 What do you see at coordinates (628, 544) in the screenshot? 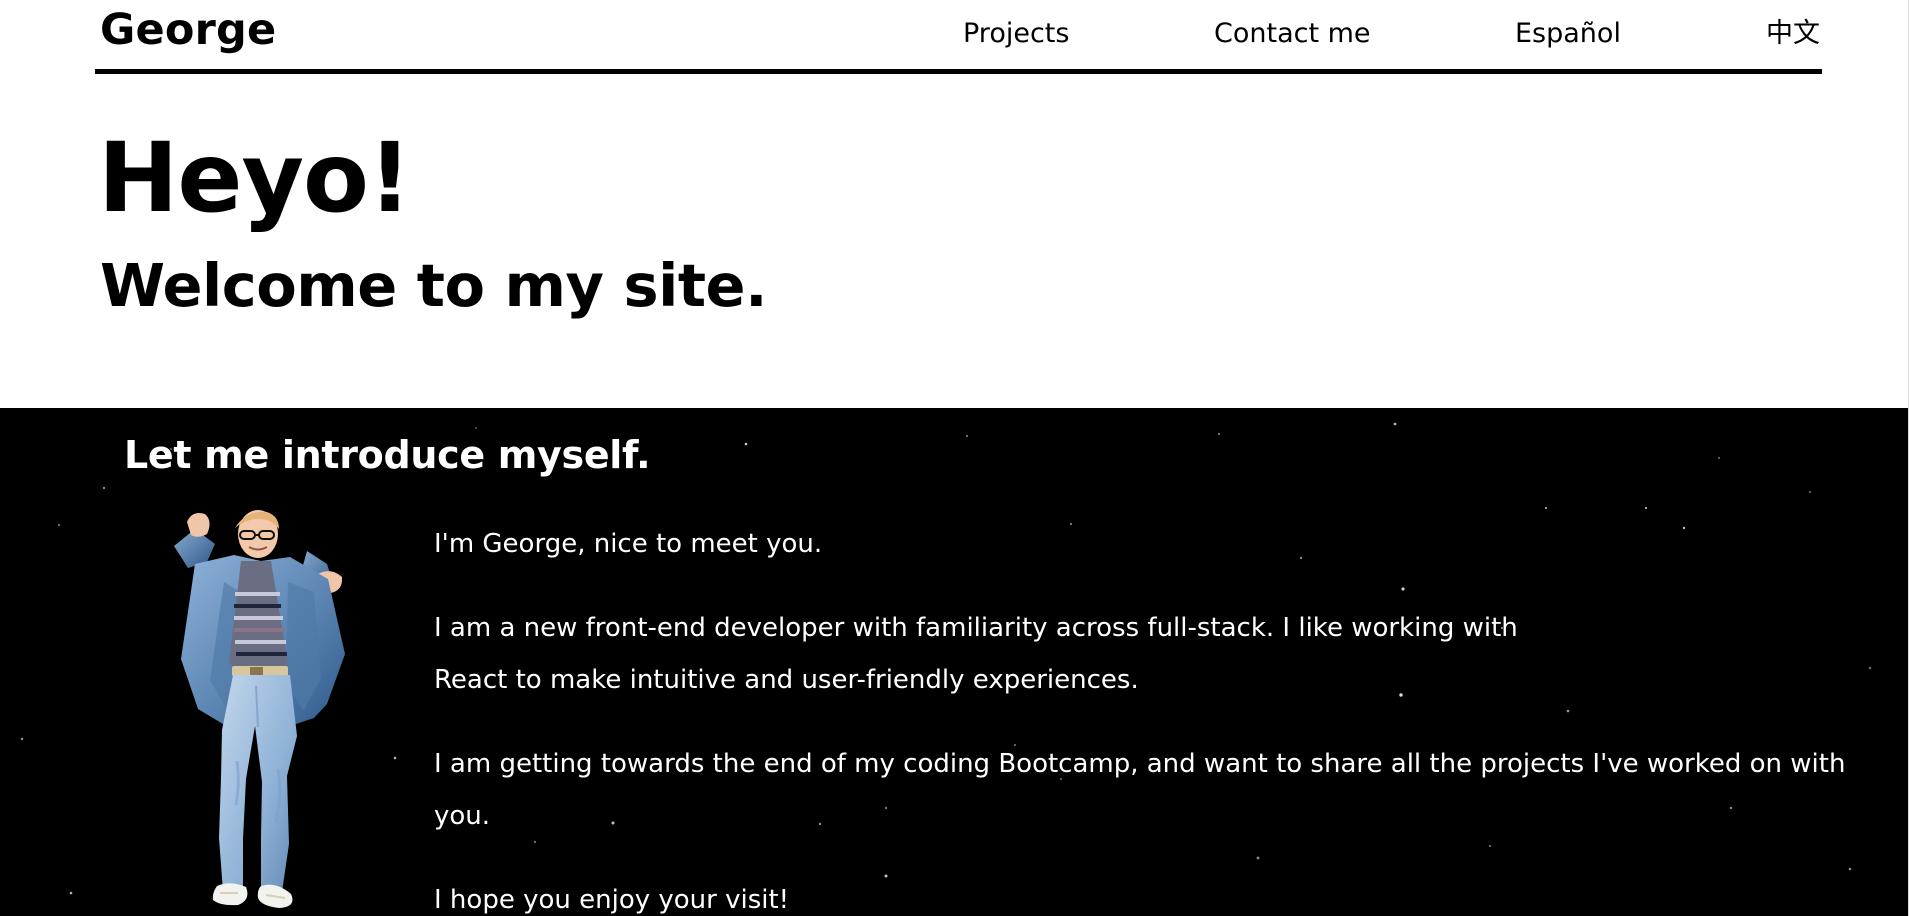
I see `about-paragraph: I'm George, nice to meet you.` at bounding box center [628, 544].